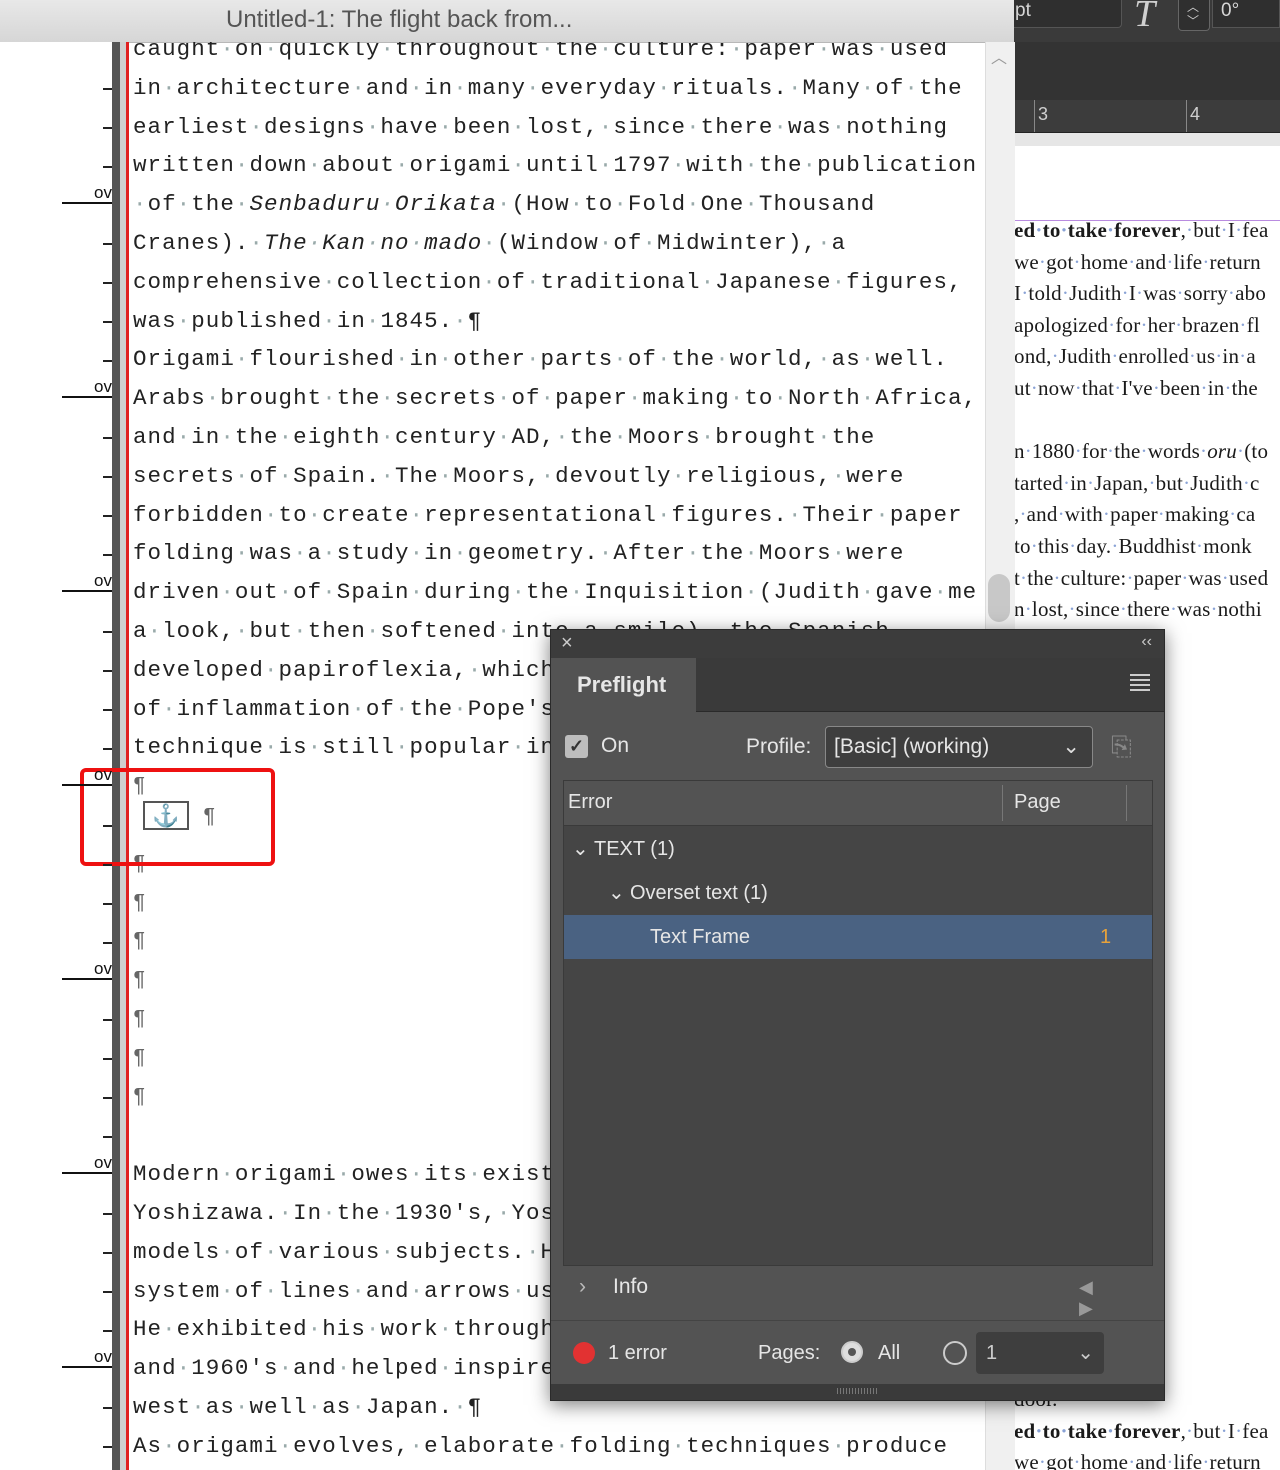 The image size is (1280, 1470). Describe the element at coordinates (1037, 802) in the screenshot. I see `column-page: Page` at that location.